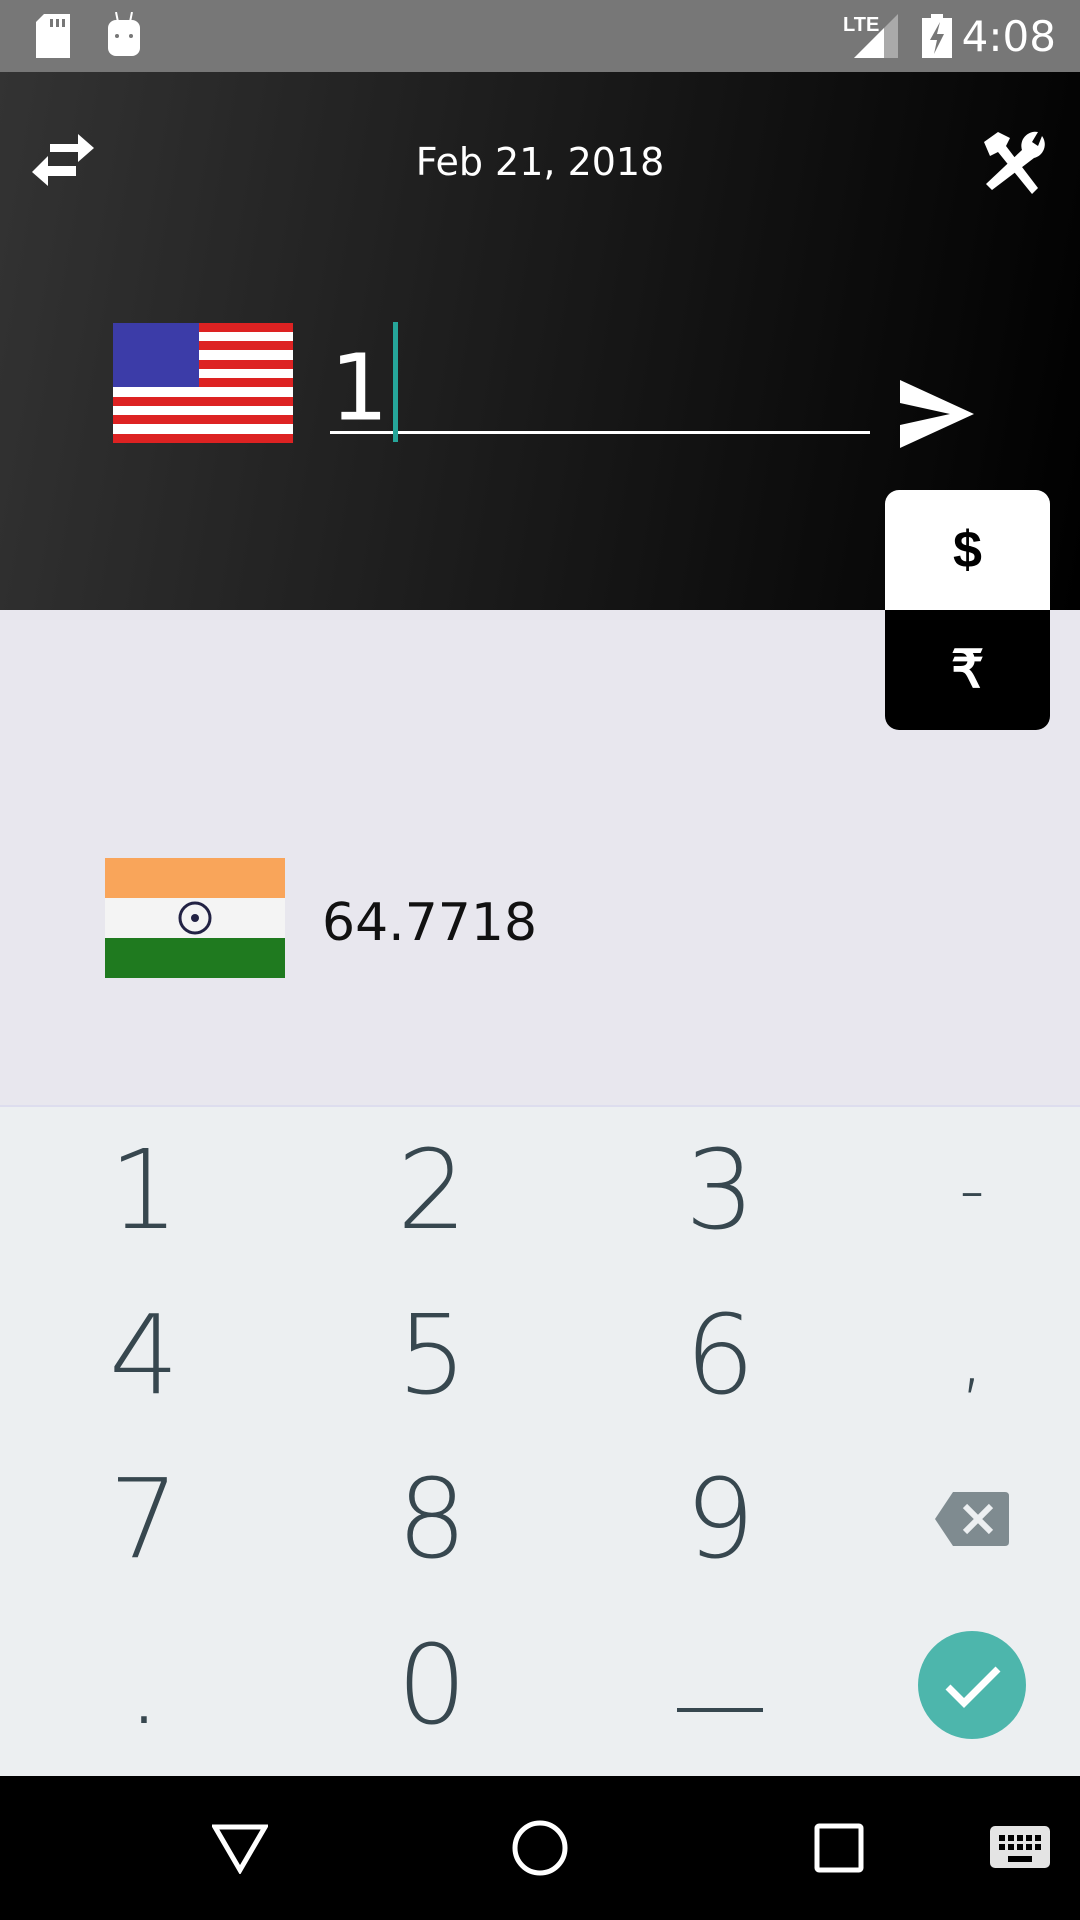 This screenshot has height=1920, width=1080. Describe the element at coordinates (540, 162) in the screenshot. I see `rate-date: Feb 21, 2018` at that location.